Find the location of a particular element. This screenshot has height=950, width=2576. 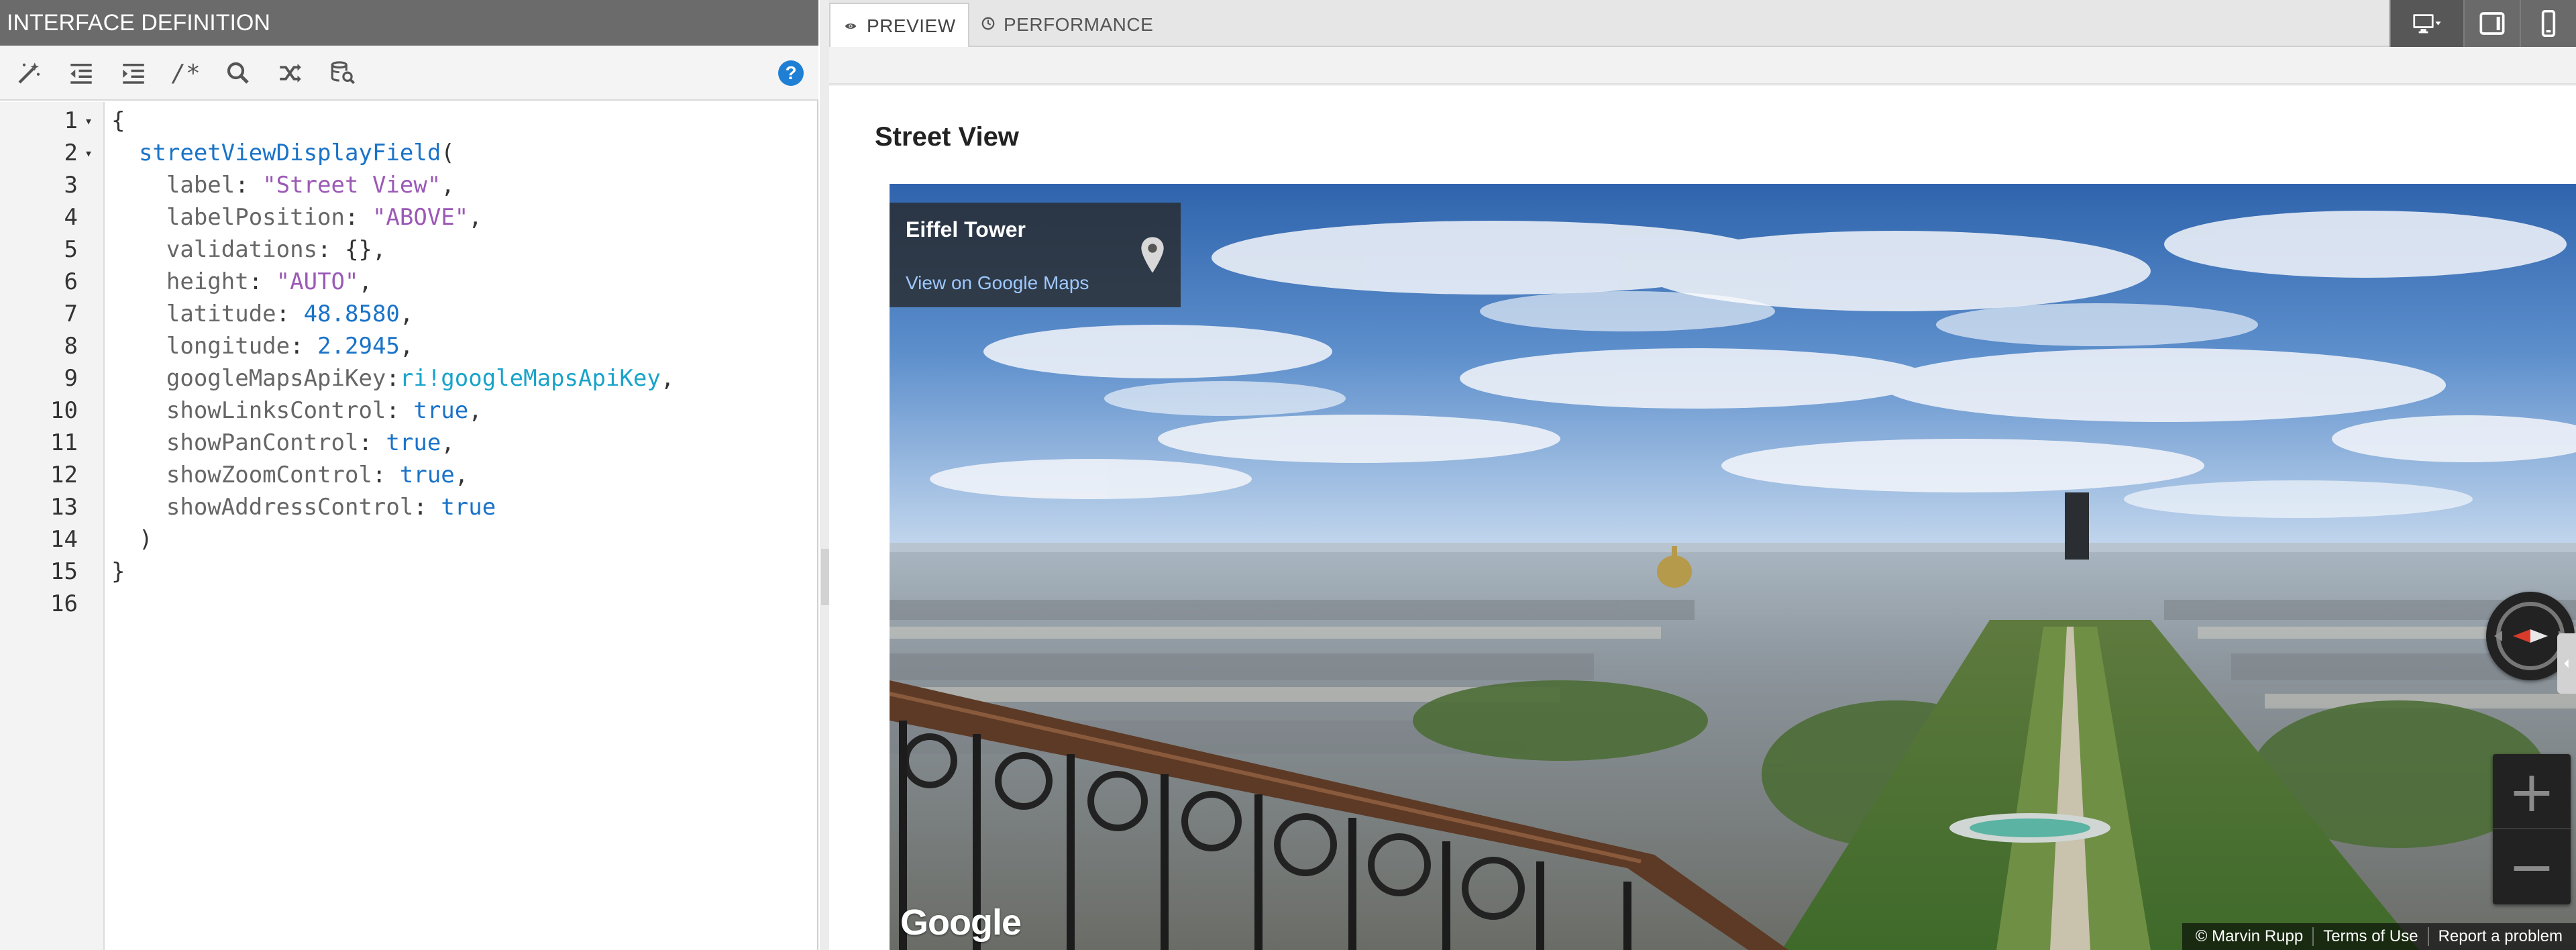

line-number: 1 is located at coordinates (71, 120).